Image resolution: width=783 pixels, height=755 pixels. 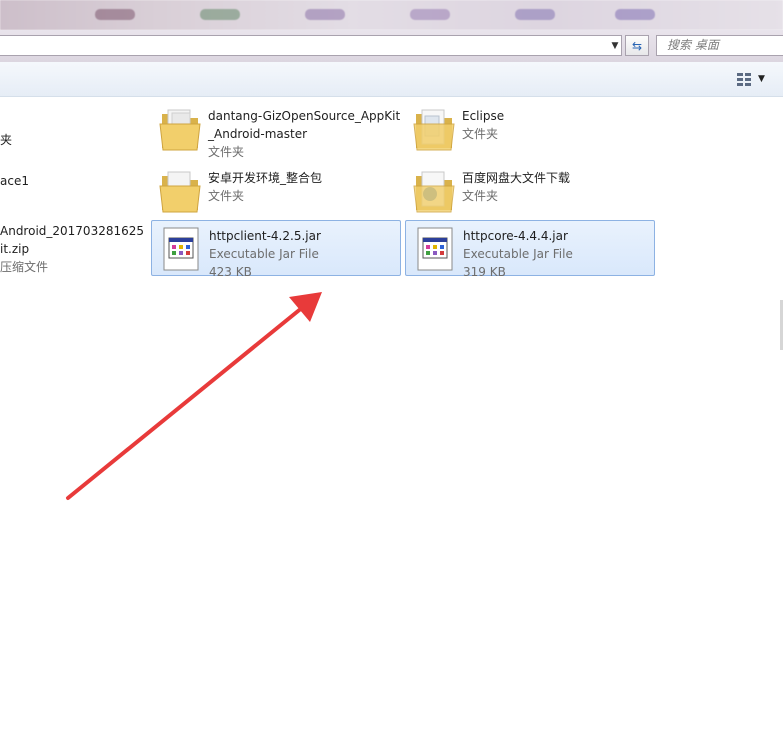 What do you see at coordinates (185, 402) in the screenshot?
I see `arrow-shaft` at bounding box center [185, 402].